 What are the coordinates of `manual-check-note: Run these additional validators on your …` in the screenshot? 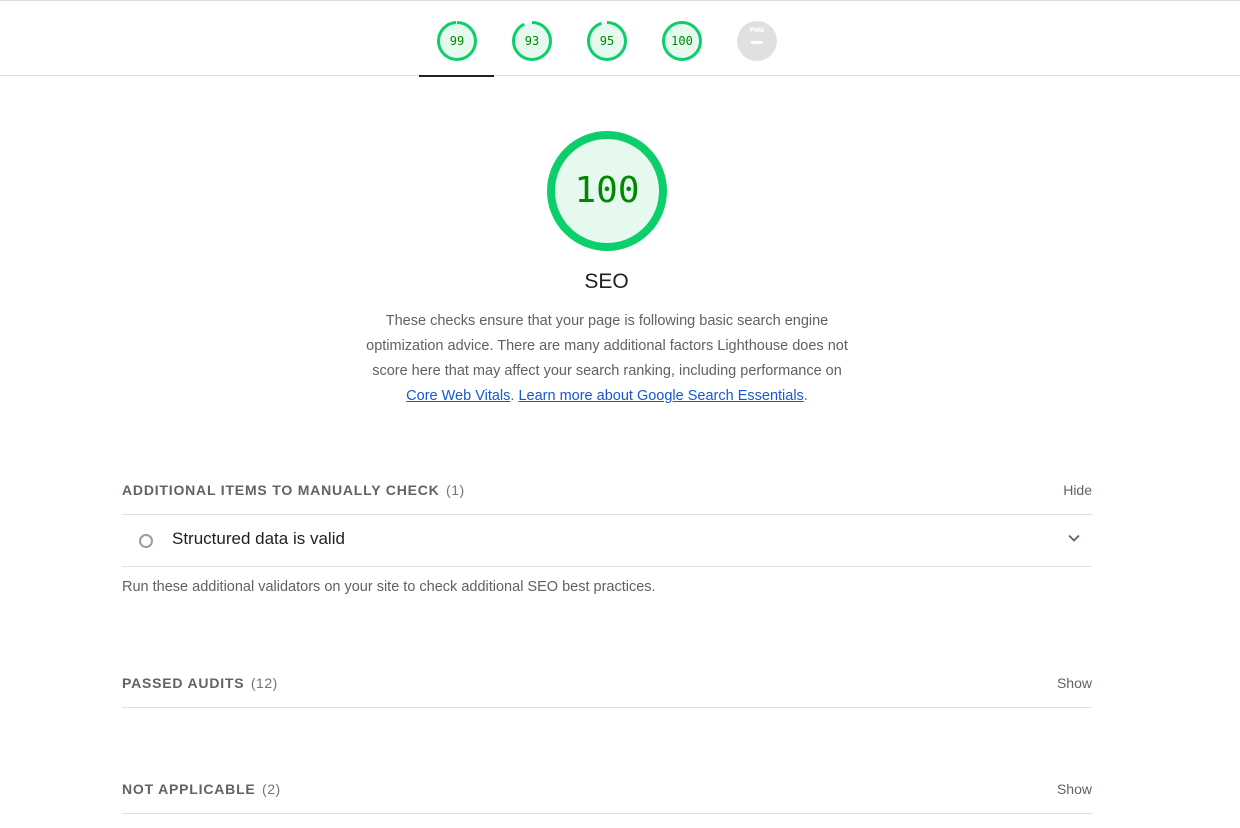 It's located at (389, 587).